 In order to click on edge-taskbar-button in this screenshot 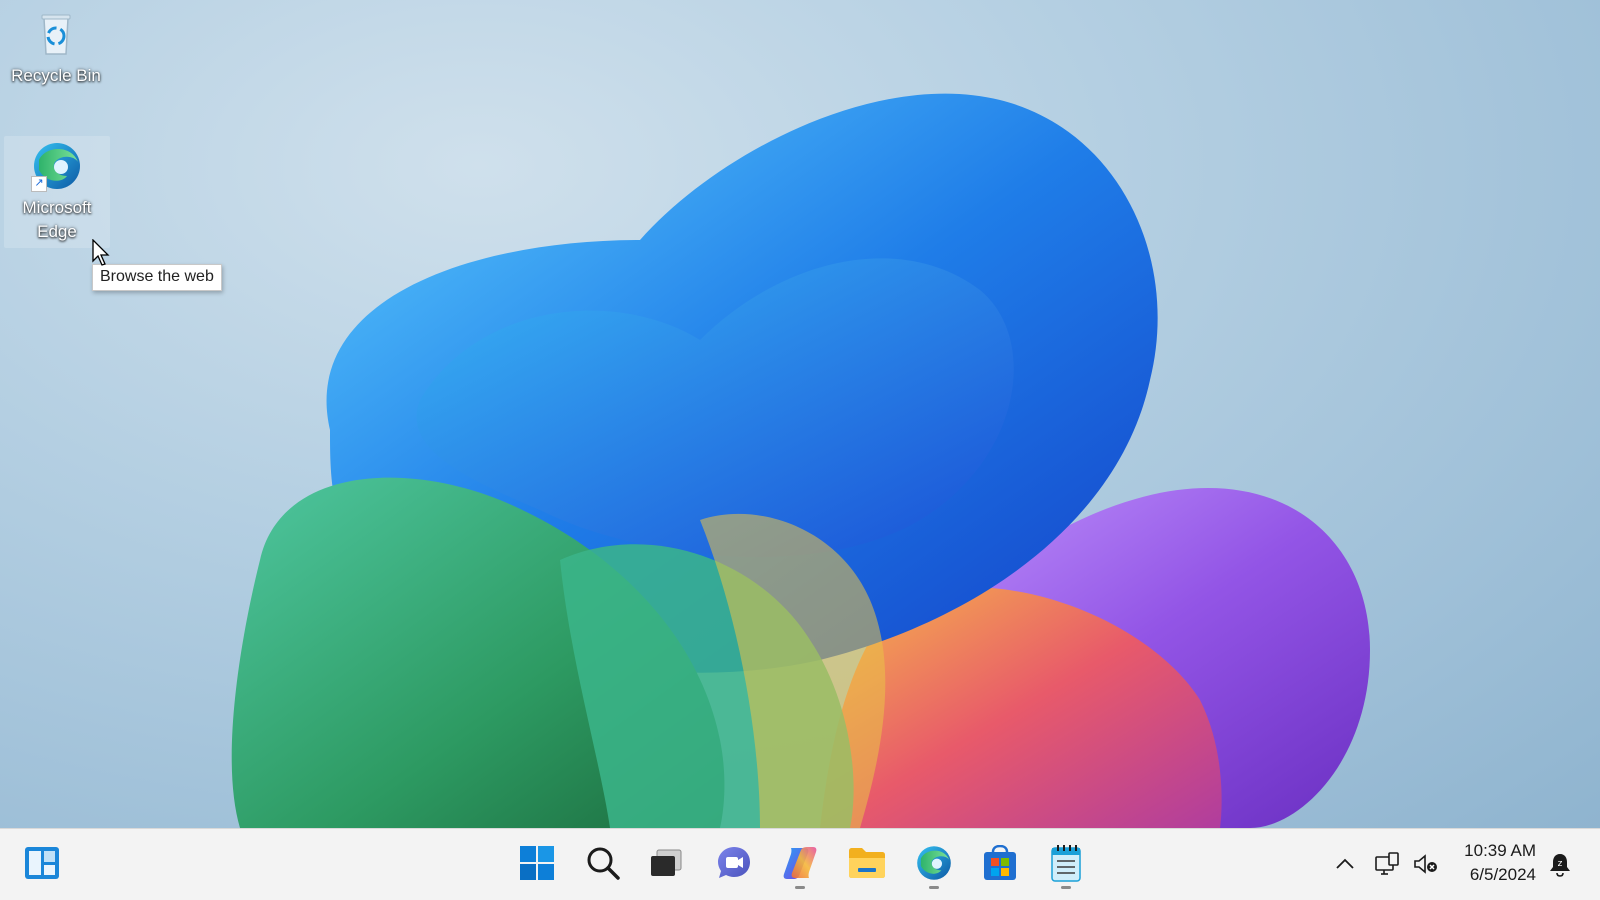, I will do `click(934, 864)`.